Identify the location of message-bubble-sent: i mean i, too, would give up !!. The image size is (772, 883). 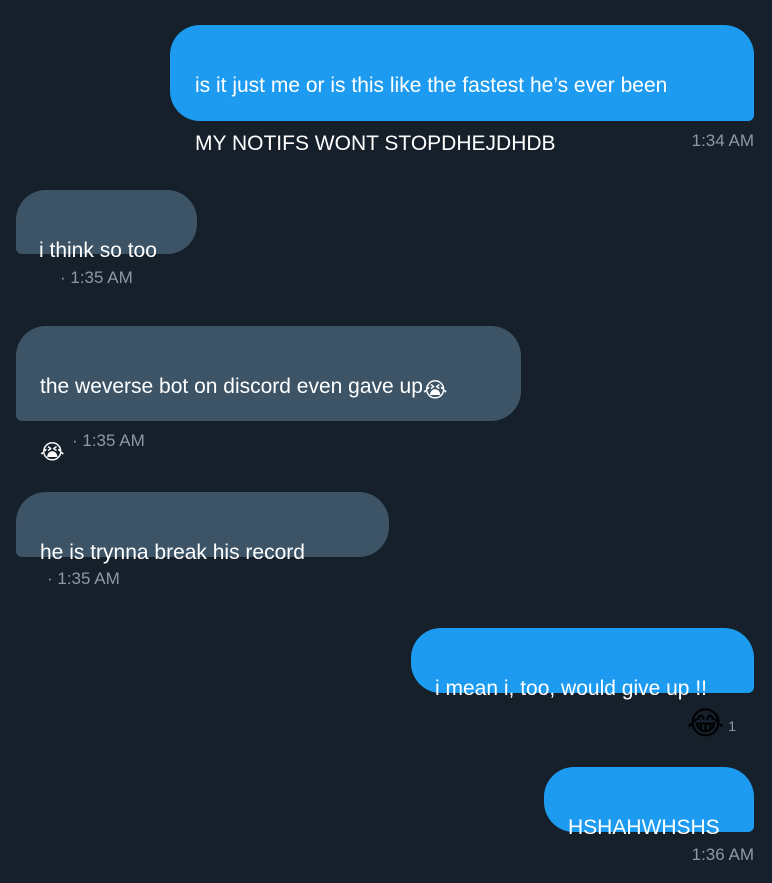
(582, 664).